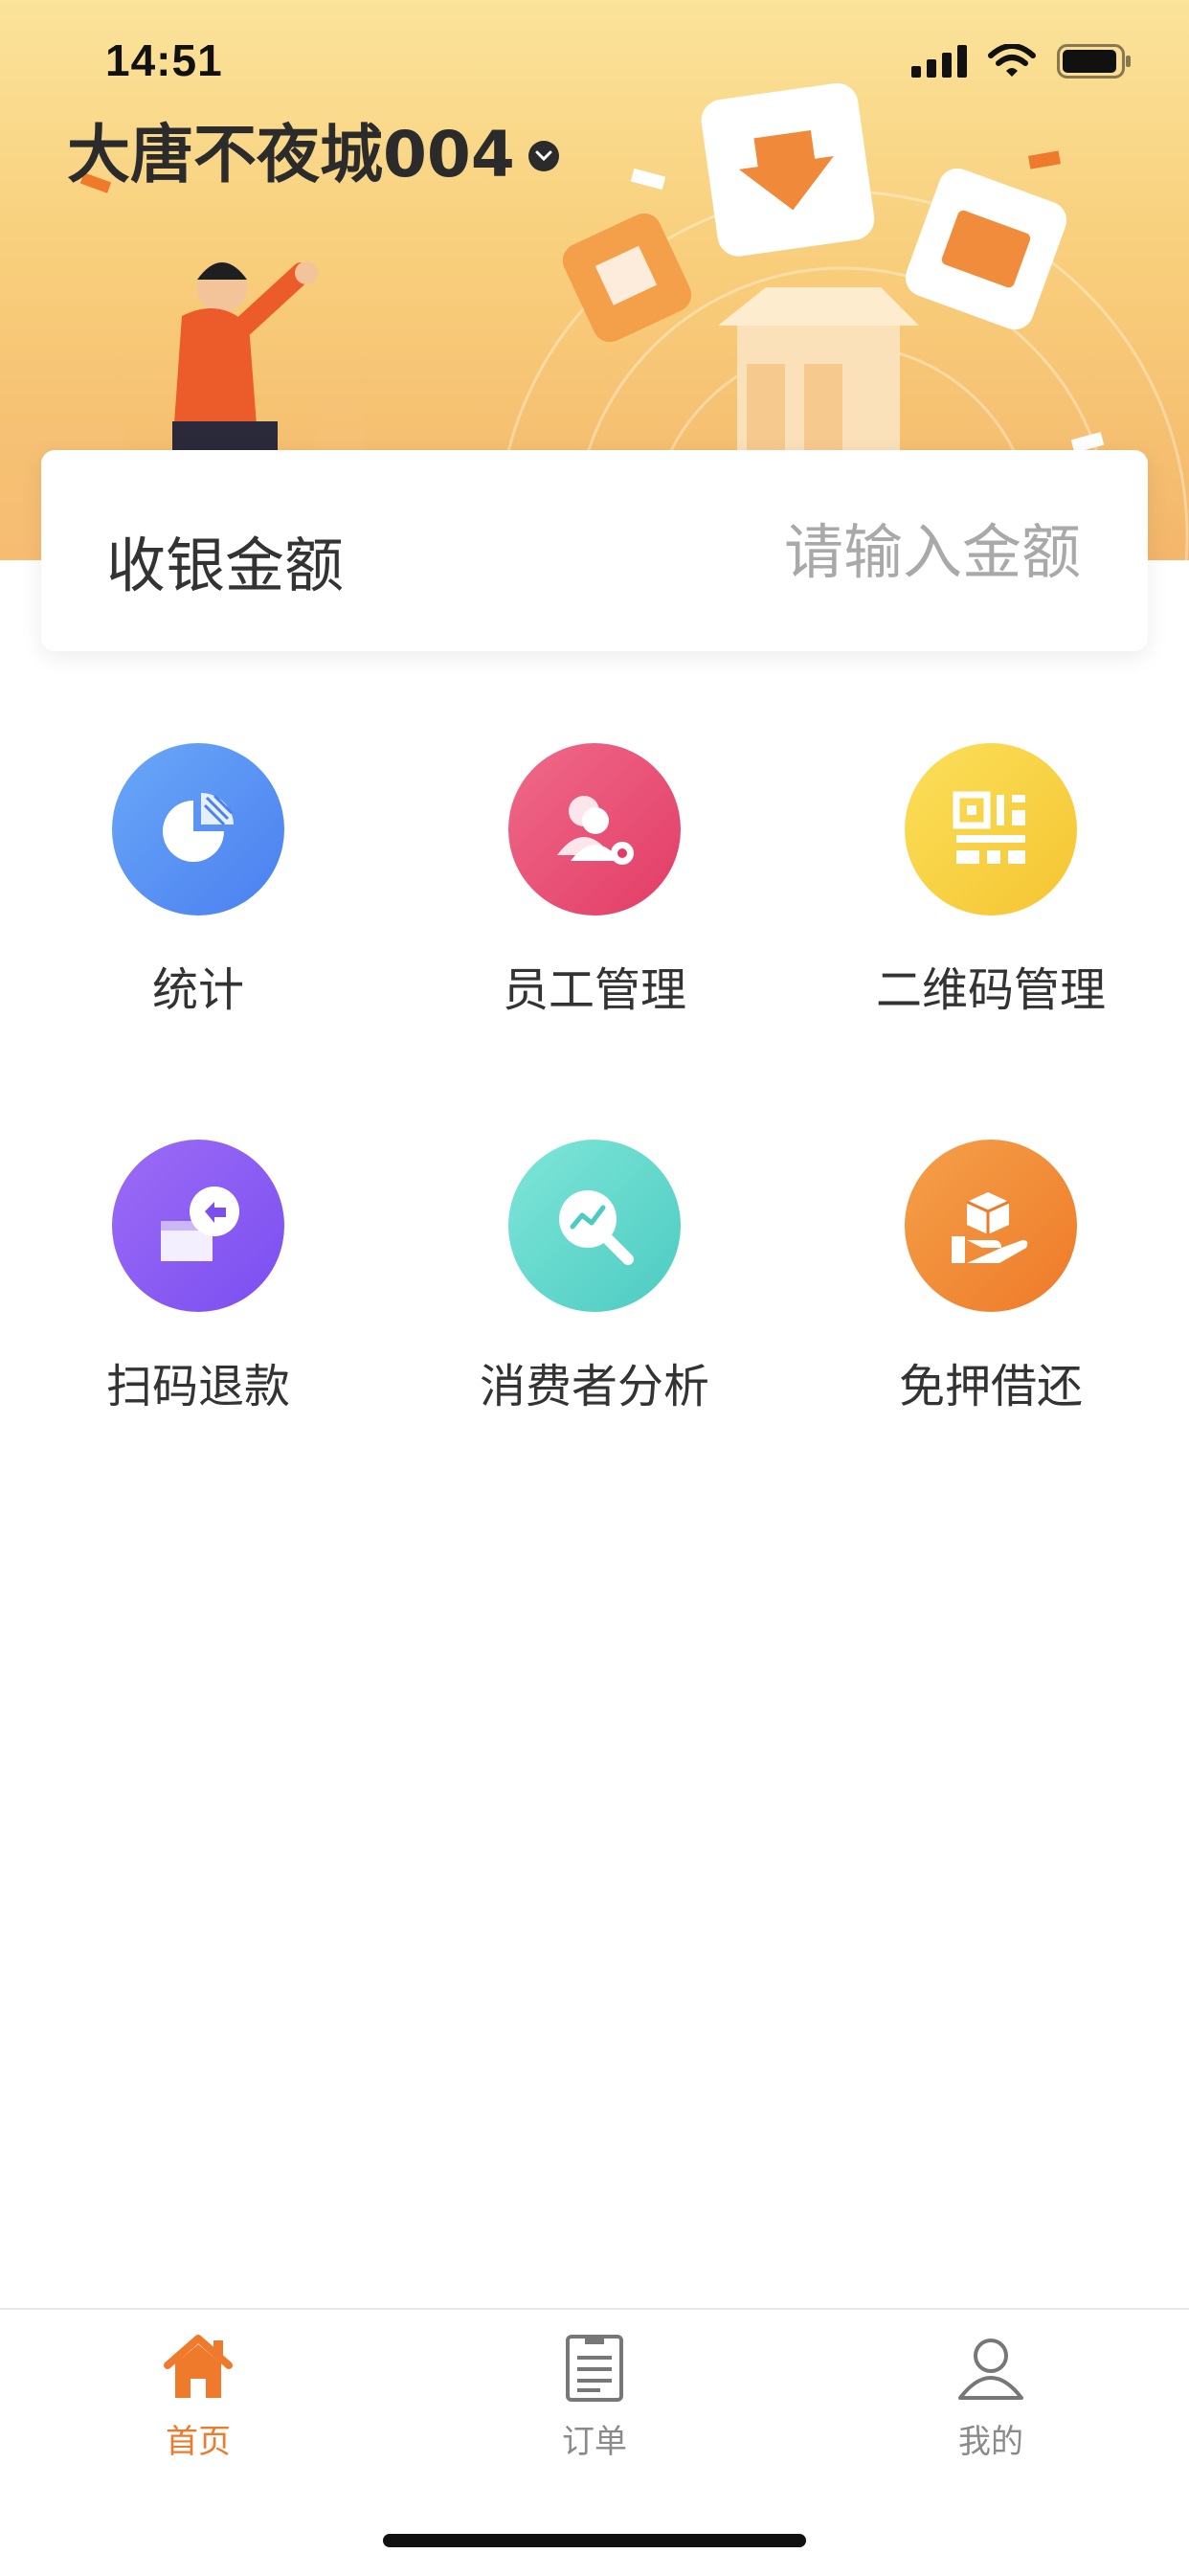 The height and width of the screenshot is (2576, 1189). What do you see at coordinates (594, 2540) in the screenshot?
I see `home-indicator` at bounding box center [594, 2540].